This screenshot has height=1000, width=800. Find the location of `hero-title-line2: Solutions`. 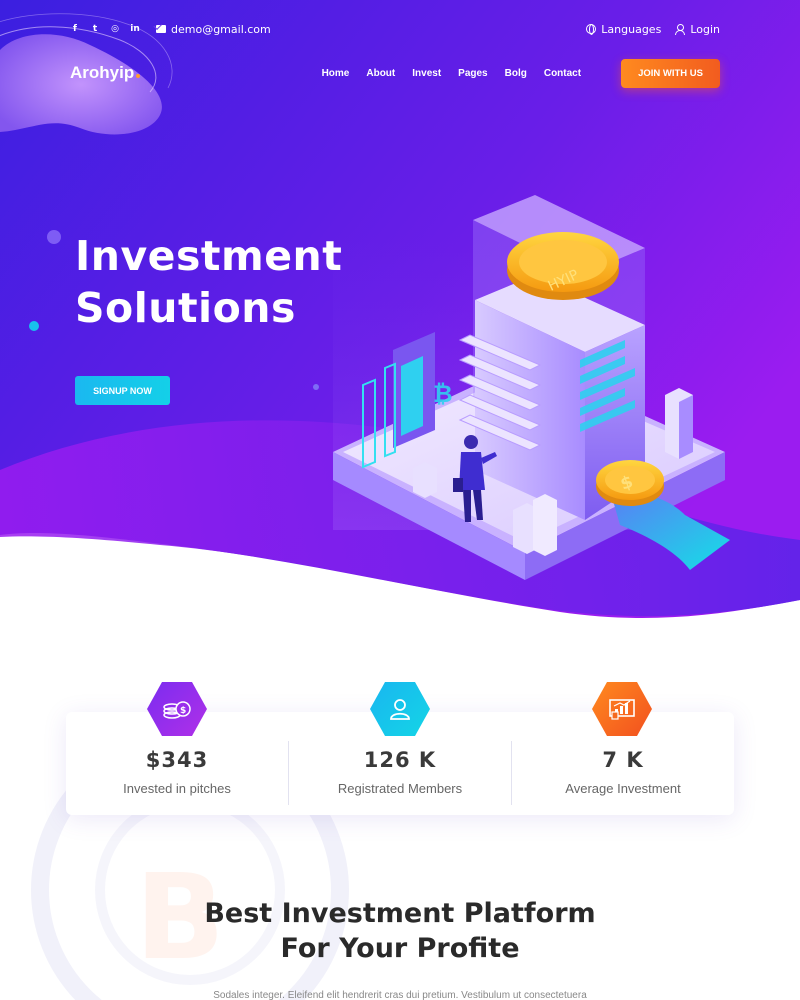

hero-title-line2: Solutions is located at coordinates (185, 308).